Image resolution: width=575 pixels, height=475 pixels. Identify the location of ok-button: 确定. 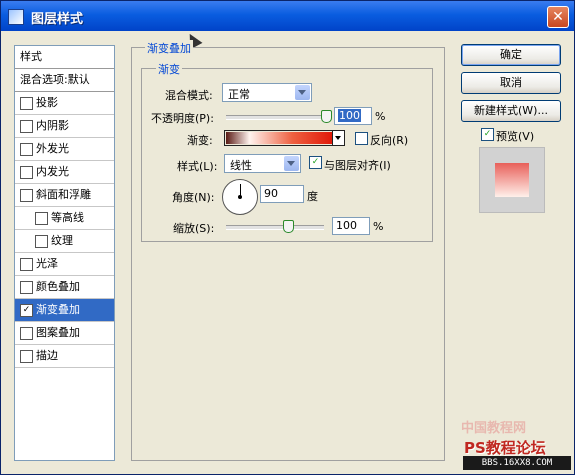
(511, 55).